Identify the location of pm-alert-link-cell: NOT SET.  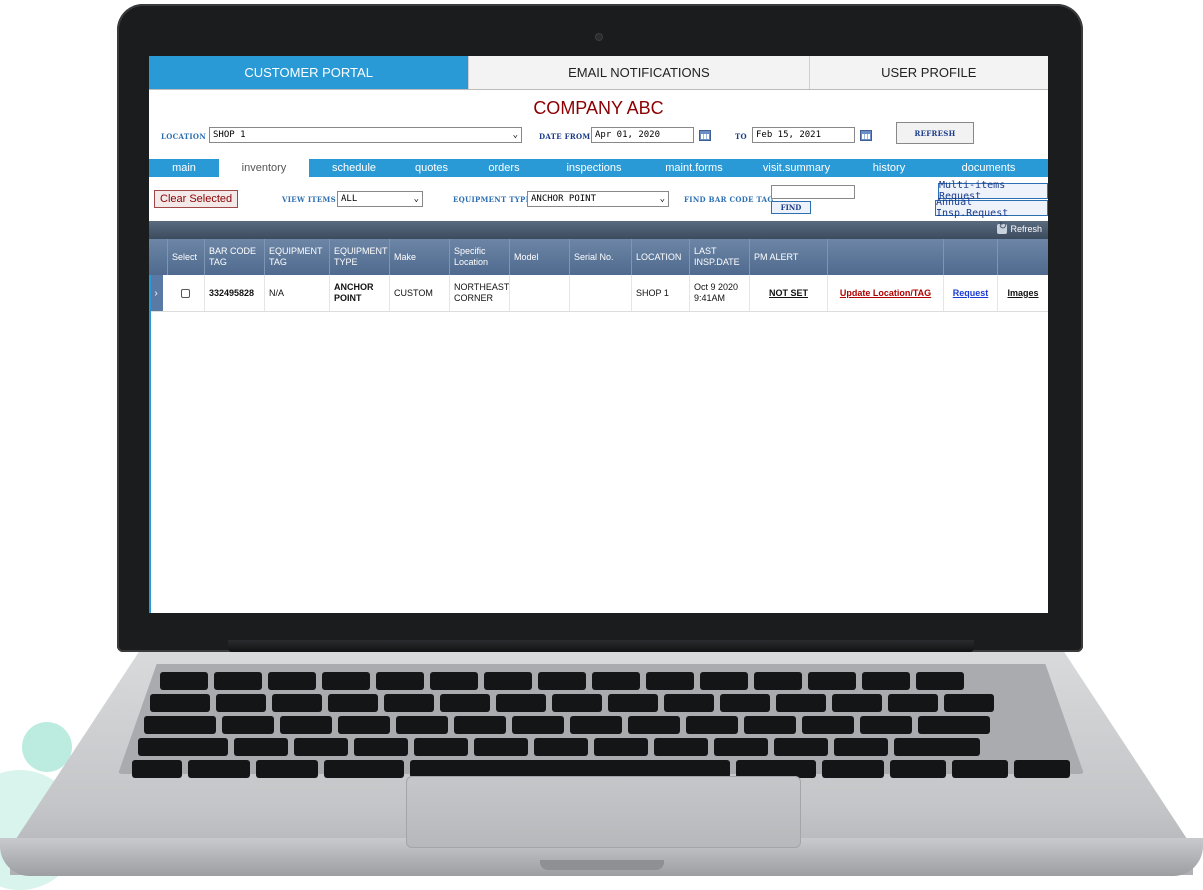
(788, 293).